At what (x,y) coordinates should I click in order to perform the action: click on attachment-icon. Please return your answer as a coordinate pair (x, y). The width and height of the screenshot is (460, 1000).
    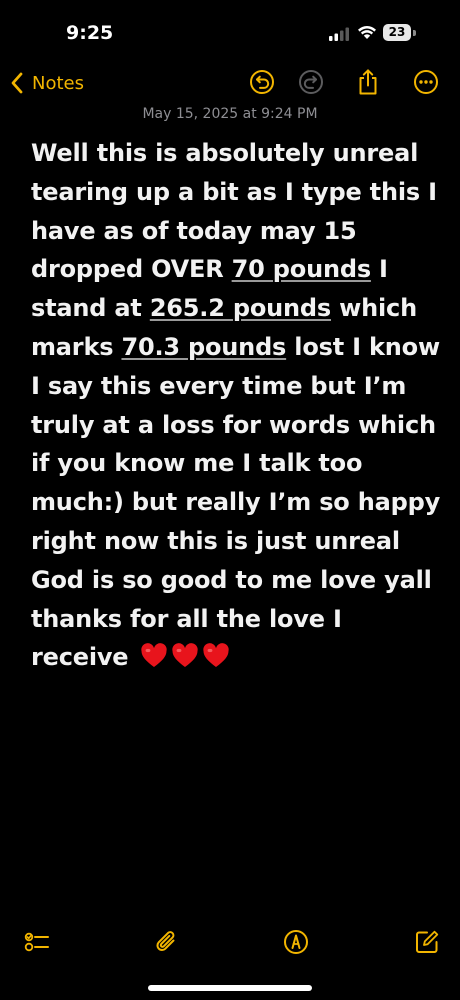
    Looking at the image, I should click on (167, 942).